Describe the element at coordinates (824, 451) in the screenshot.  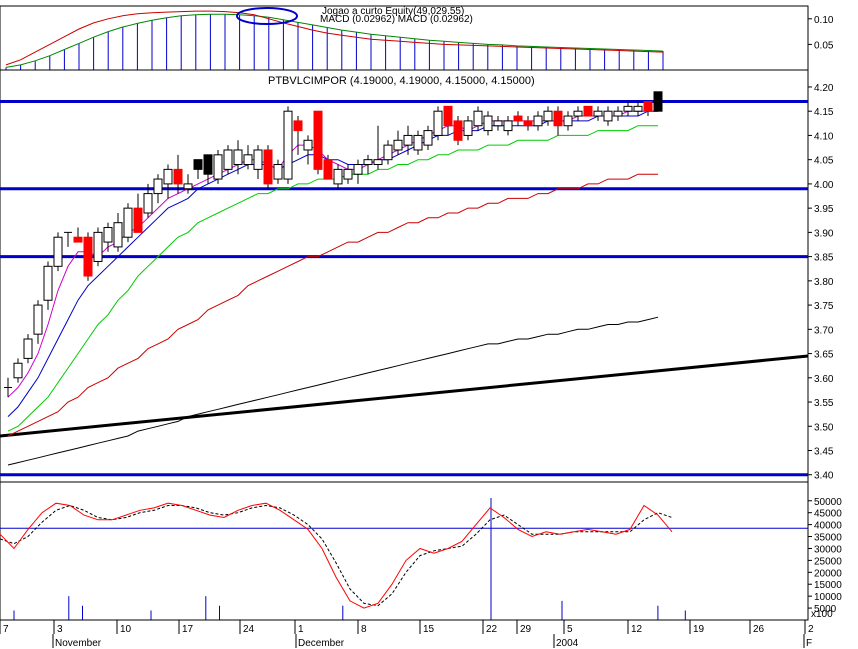
I see `price-y-tick-label: 3.45` at that location.